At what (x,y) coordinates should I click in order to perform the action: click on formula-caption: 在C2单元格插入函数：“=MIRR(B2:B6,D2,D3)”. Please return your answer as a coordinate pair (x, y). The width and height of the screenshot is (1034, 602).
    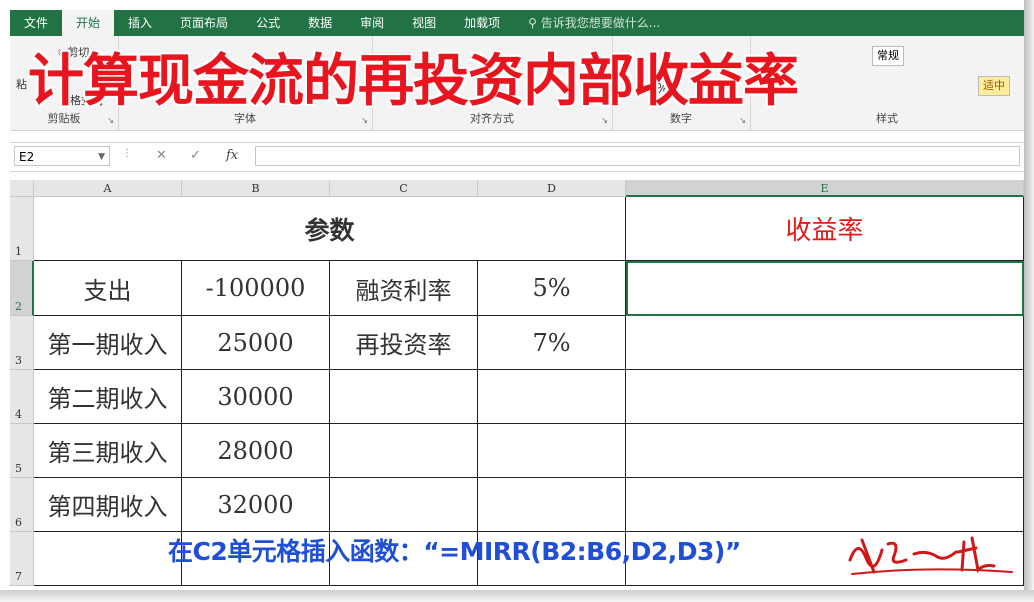
    Looking at the image, I should click on (454, 551).